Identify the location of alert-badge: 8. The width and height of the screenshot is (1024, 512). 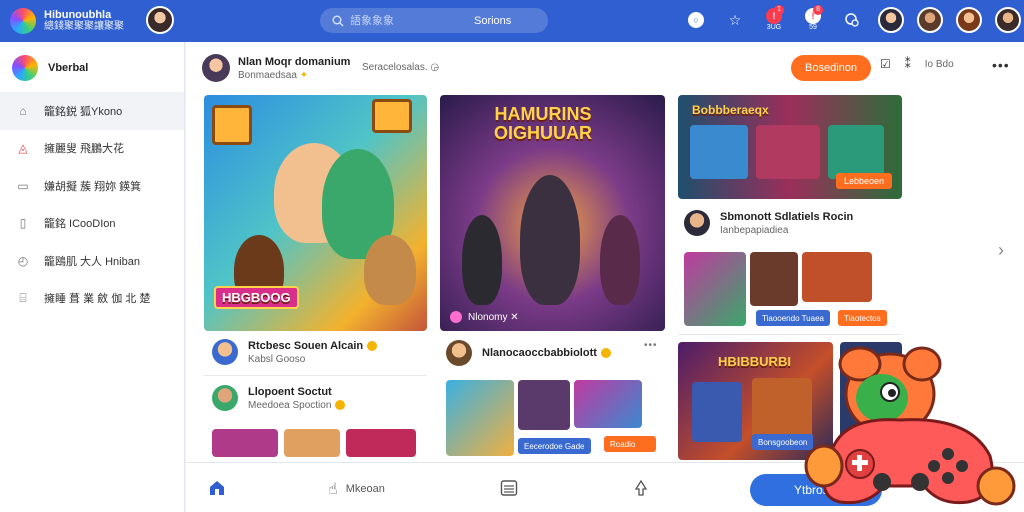
(818, 10).